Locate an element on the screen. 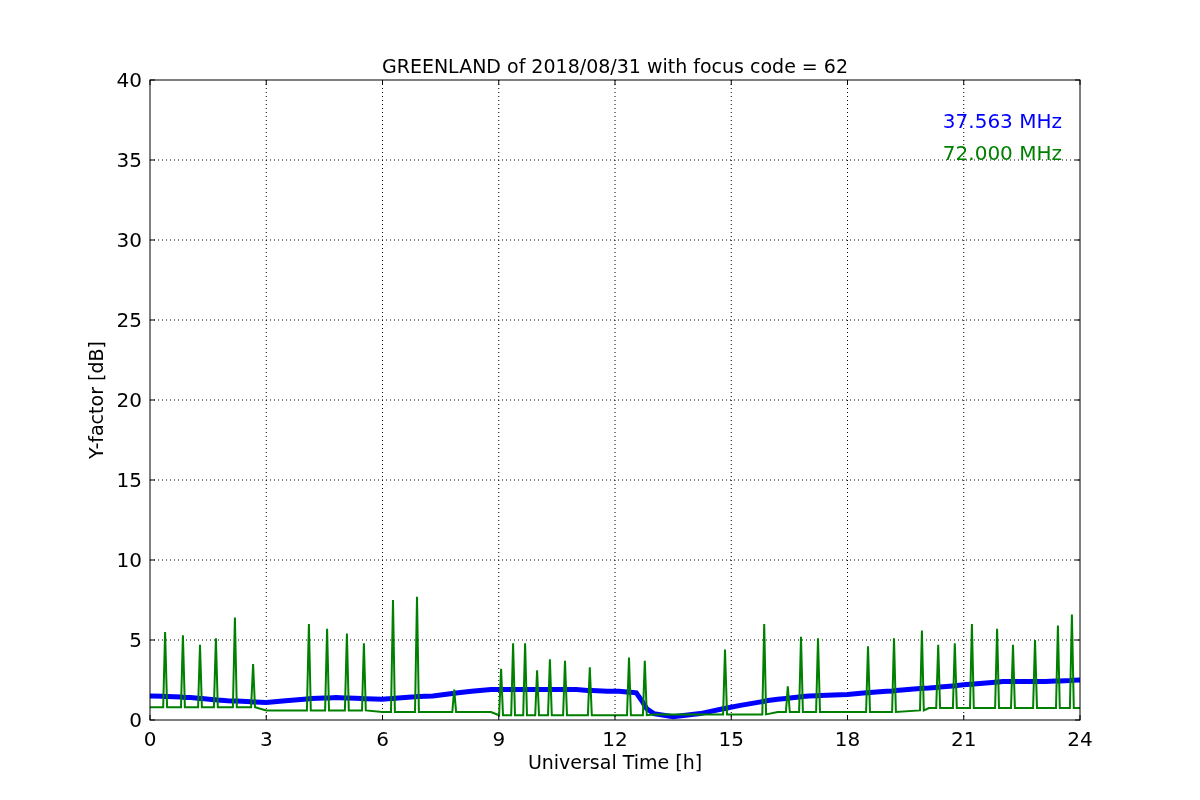 Image resolution: width=1200 pixels, height=800 pixels. tick-label: 3 is located at coordinates (266, 739).